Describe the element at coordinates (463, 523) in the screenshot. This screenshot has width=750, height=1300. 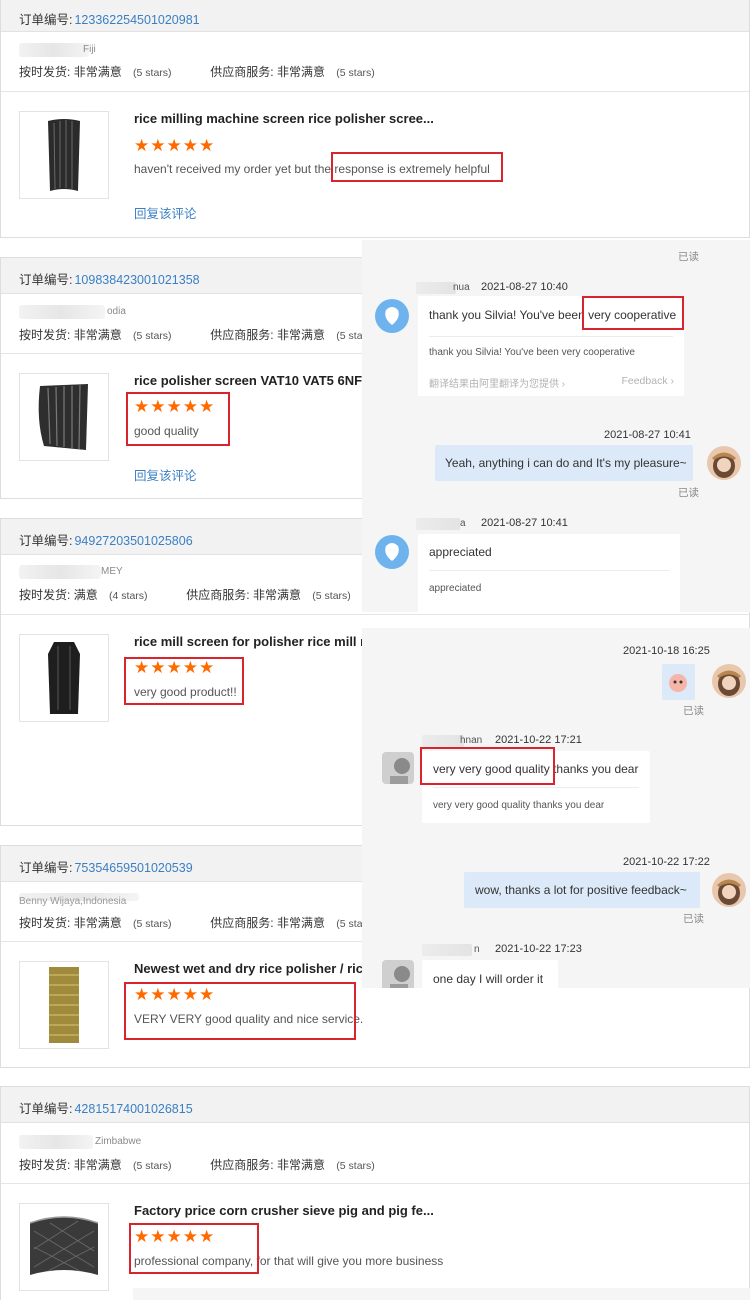
I see `buyer-name-tail: a` at that location.